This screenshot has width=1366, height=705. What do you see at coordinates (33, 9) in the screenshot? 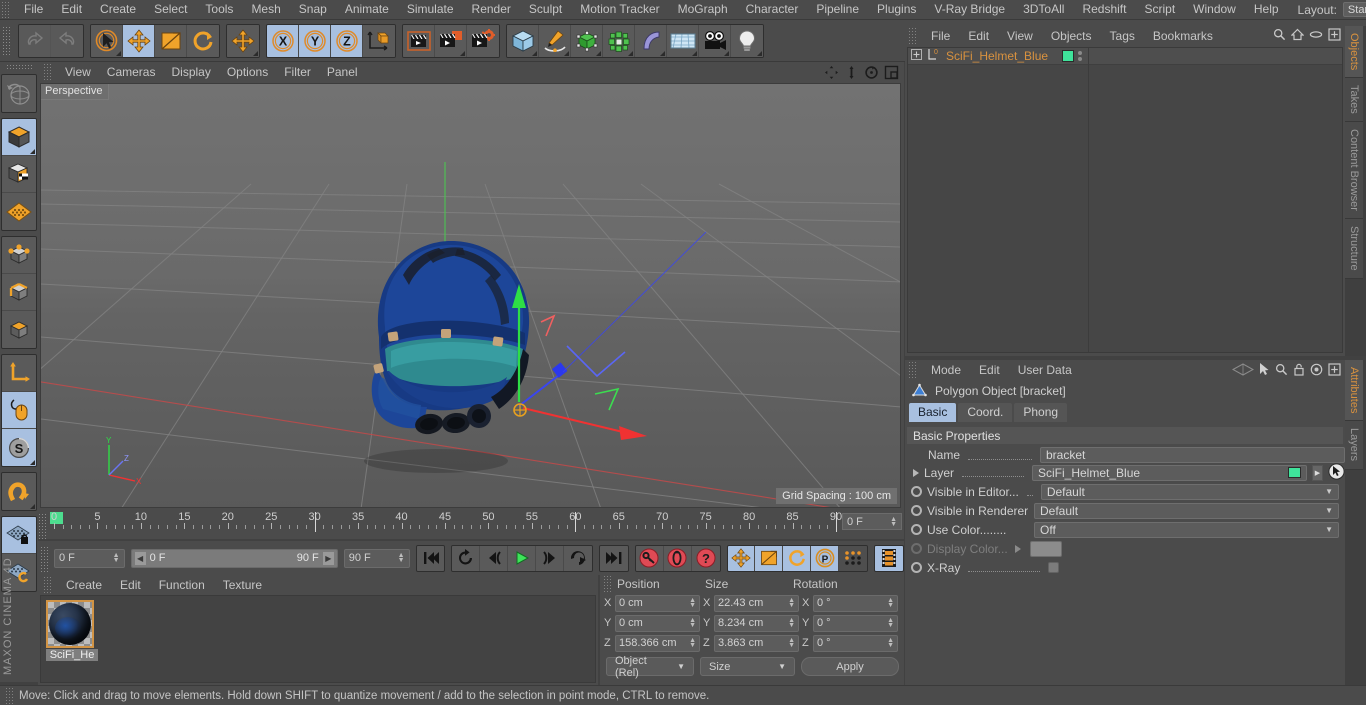
I see `menu-file: File` at bounding box center [33, 9].